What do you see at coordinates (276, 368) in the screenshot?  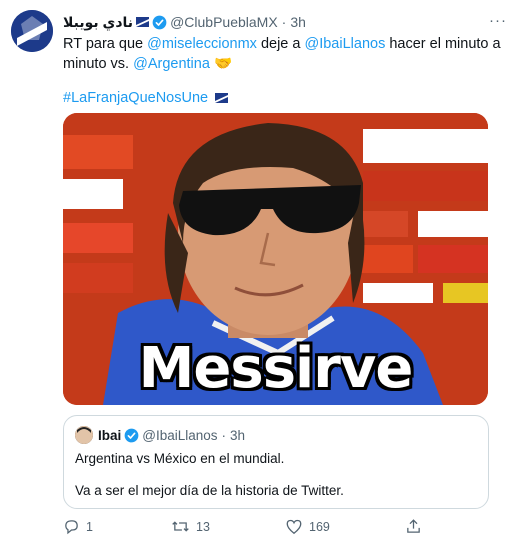 I see `meme-caption: Messirve` at bounding box center [276, 368].